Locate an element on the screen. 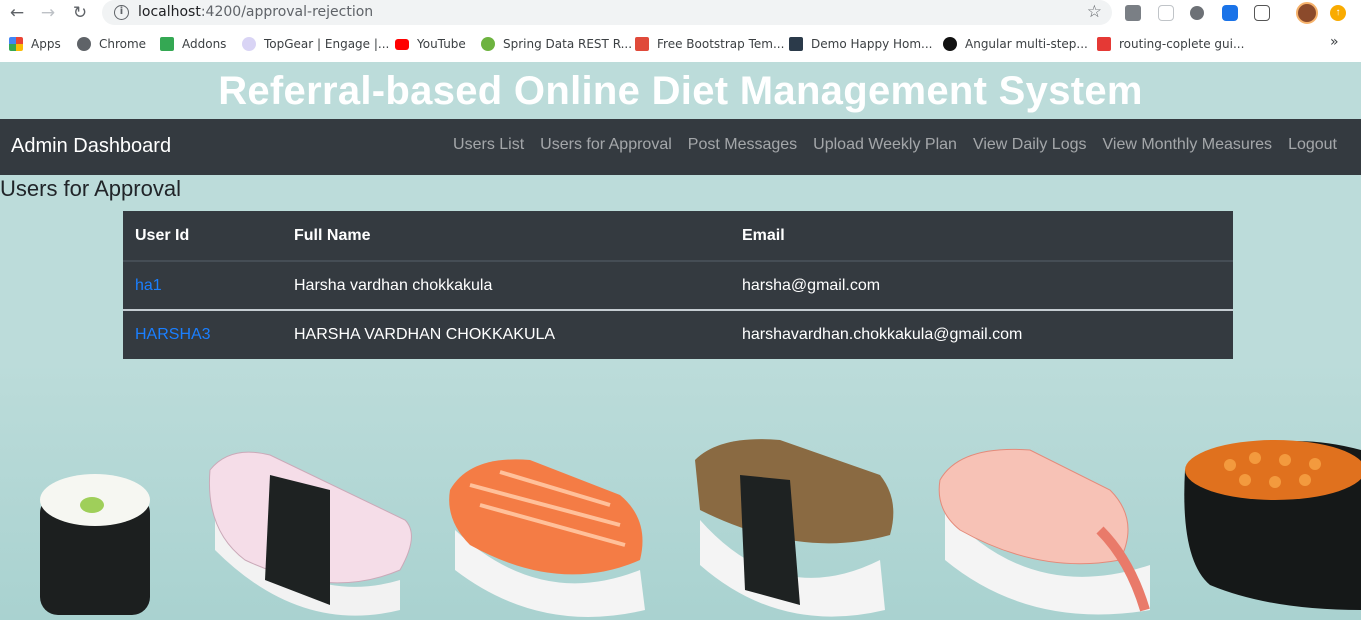  url-path: :4200/approval-rejection is located at coordinates (287, 12).